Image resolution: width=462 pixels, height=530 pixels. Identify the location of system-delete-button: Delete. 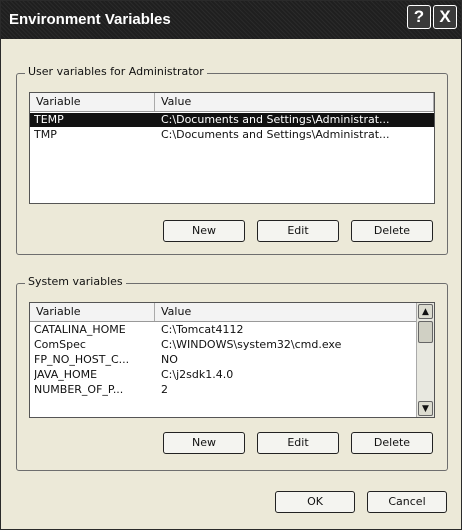
(392, 443).